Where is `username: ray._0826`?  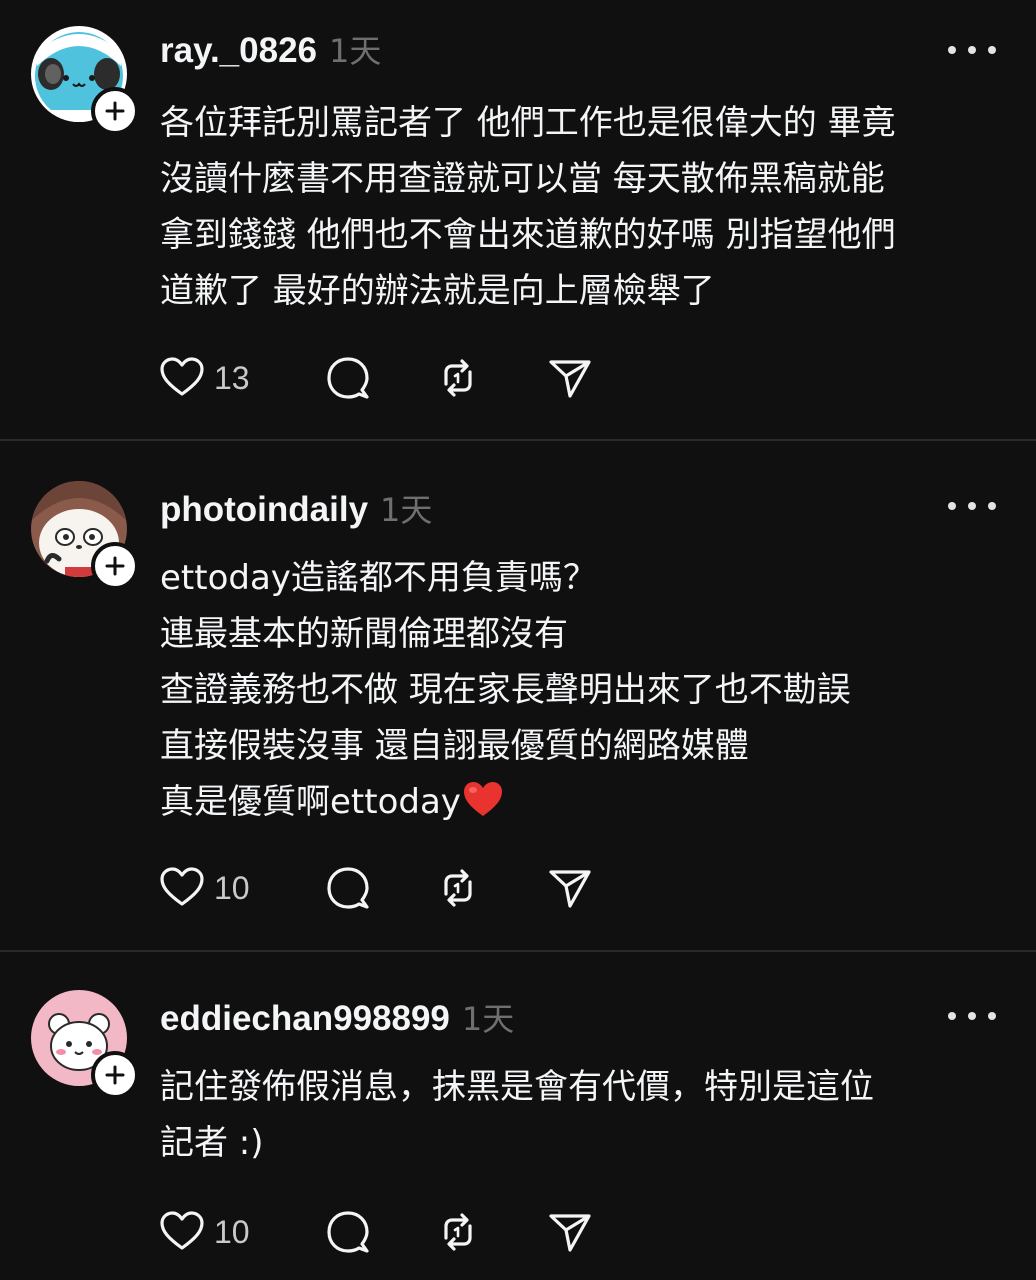 username: ray._0826 is located at coordinates (238, 51).